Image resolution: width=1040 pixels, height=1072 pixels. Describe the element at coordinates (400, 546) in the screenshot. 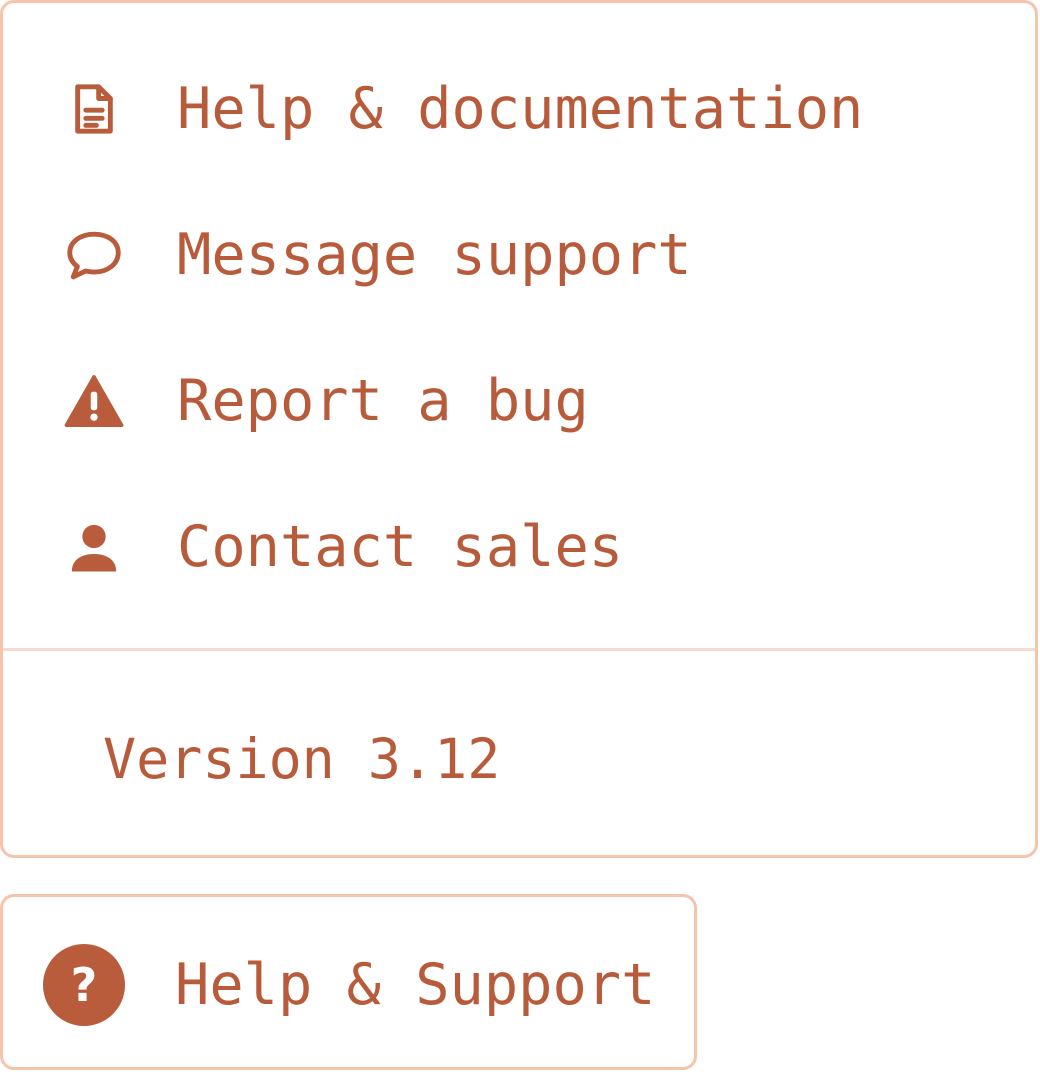

I see `menu-item-label: Contact sales` at that location.